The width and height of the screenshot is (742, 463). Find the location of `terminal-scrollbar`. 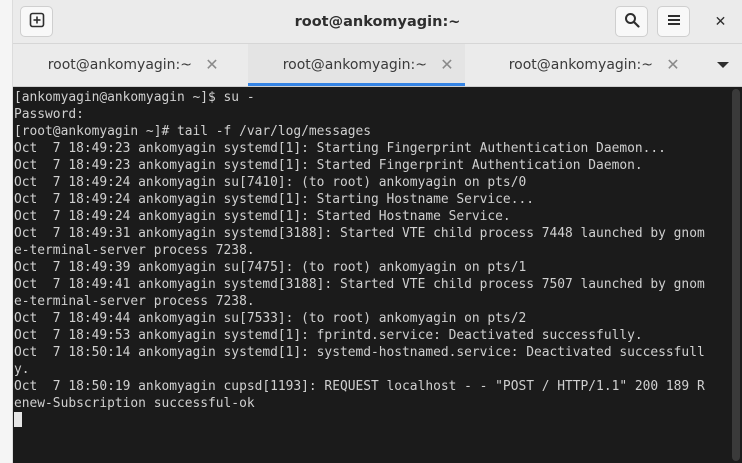

terminal-scrollbar is located at coordinates (736, 275).